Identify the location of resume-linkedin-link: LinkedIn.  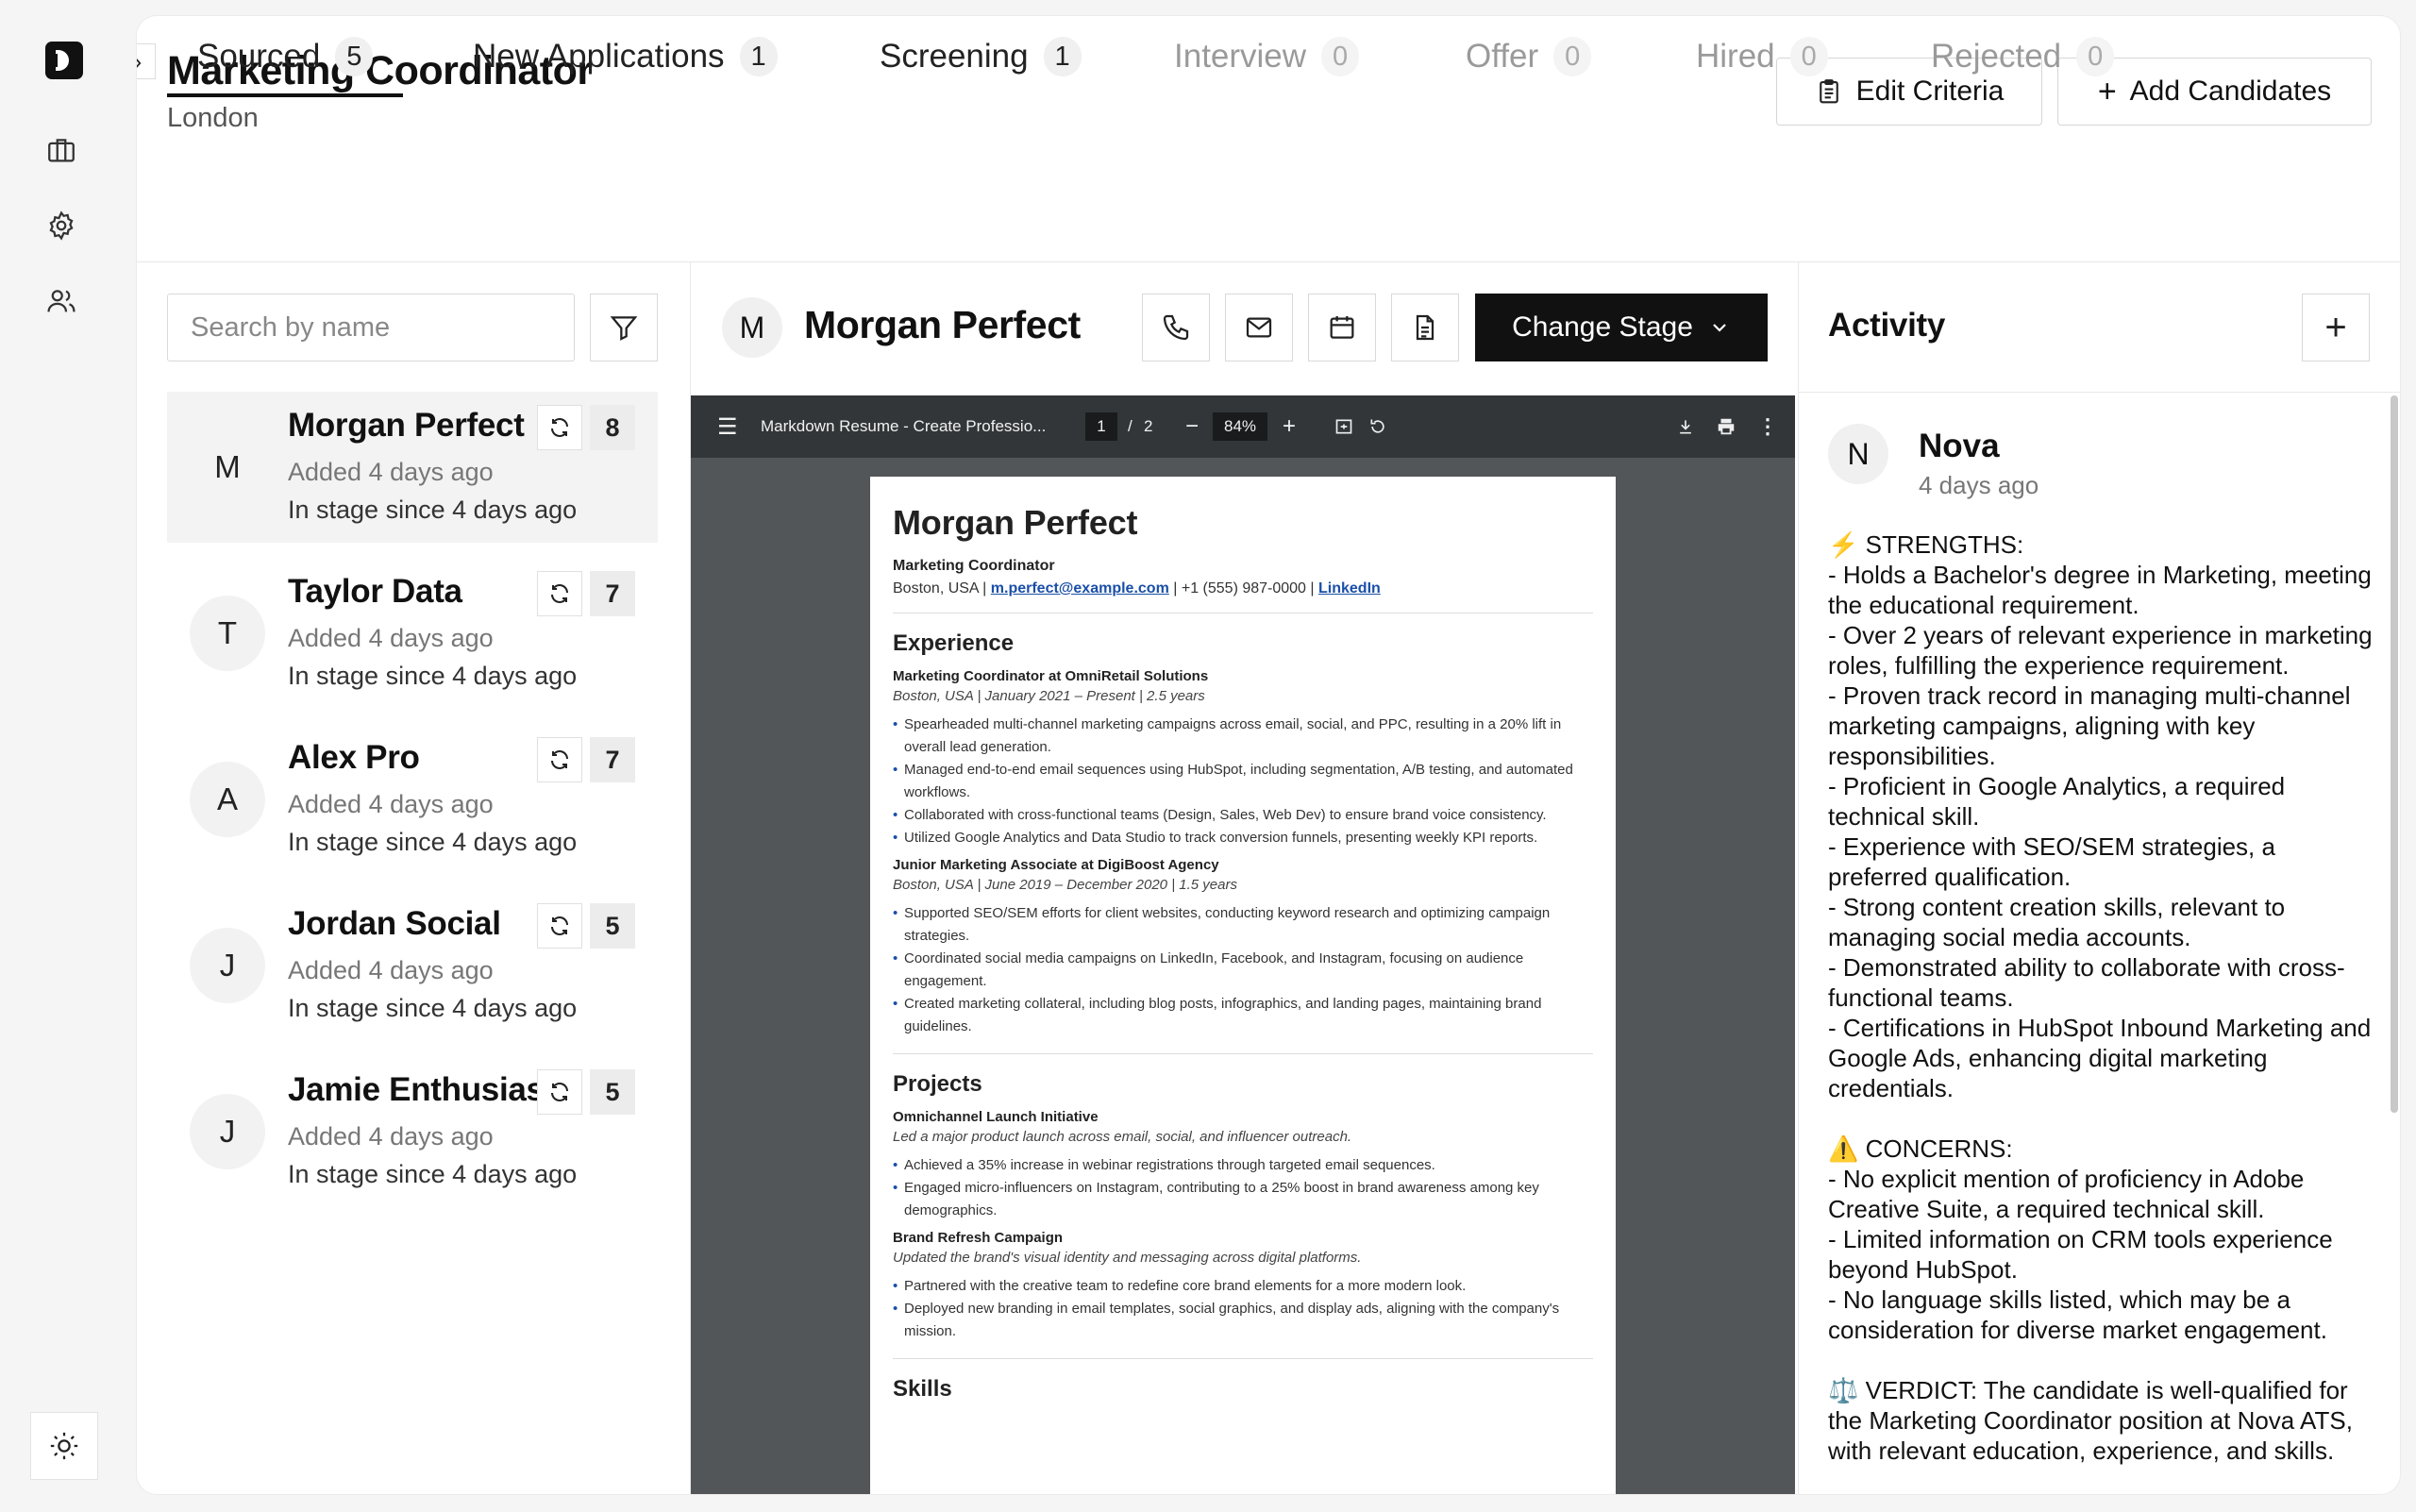
(1349, 588).